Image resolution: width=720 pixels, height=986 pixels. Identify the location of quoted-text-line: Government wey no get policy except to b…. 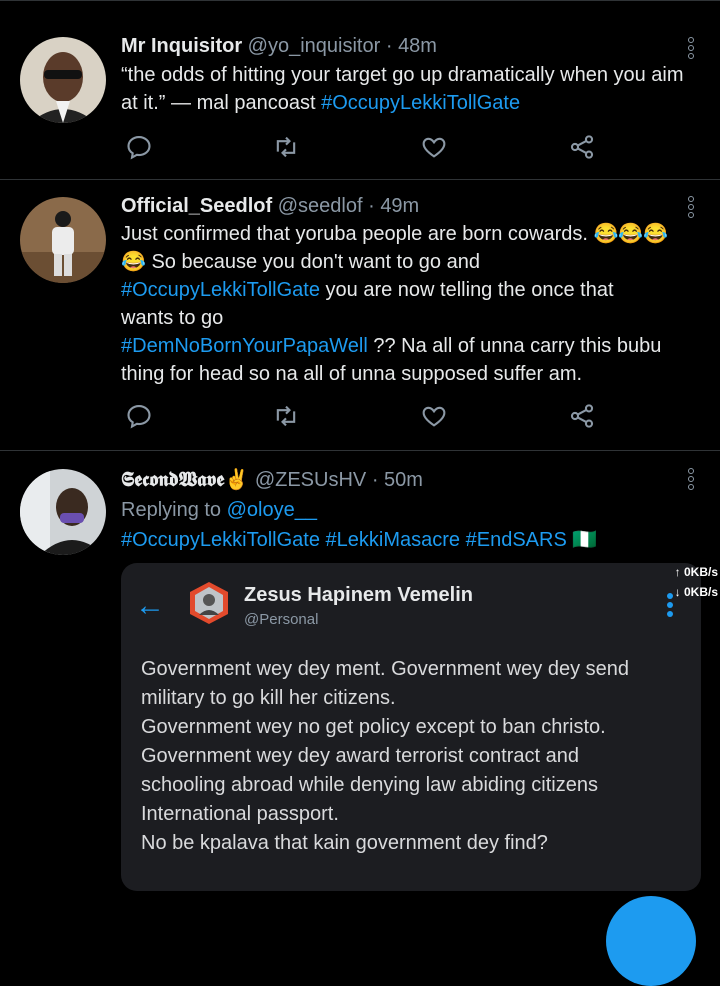
(373, 727).